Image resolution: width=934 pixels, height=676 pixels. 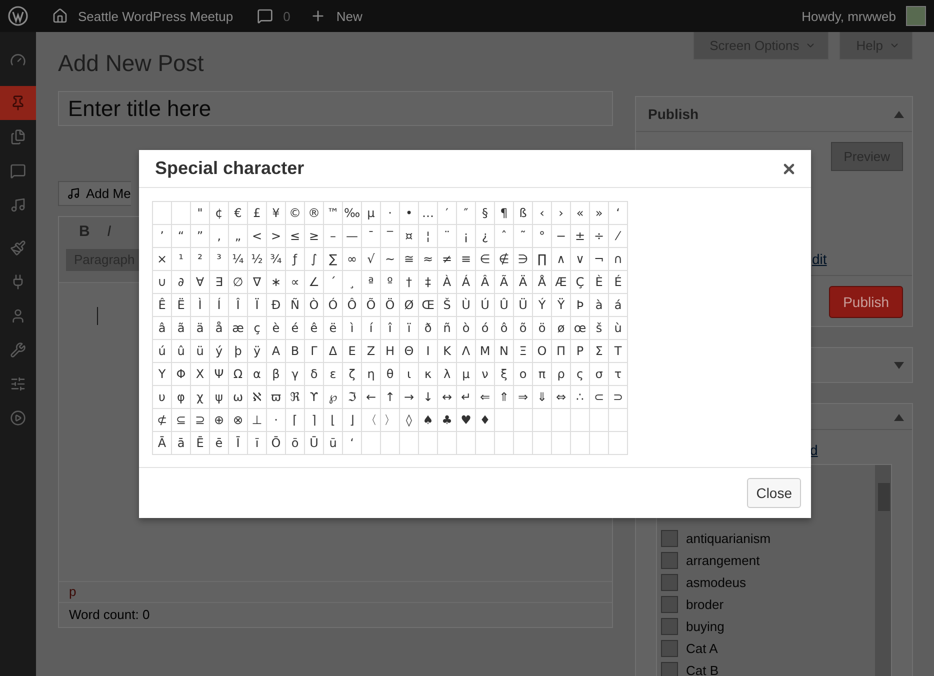 What do you see at coordinates (276, 443) in the screenshot?
I see `special-character: Ō` at bounding box center [276, 443].